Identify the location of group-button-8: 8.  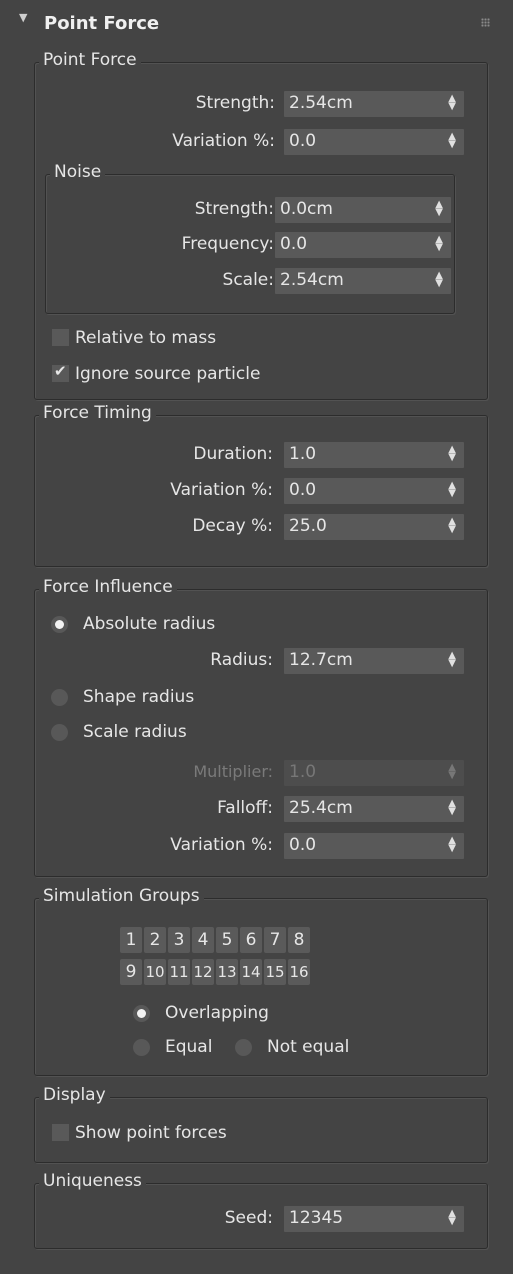
(299, 940).